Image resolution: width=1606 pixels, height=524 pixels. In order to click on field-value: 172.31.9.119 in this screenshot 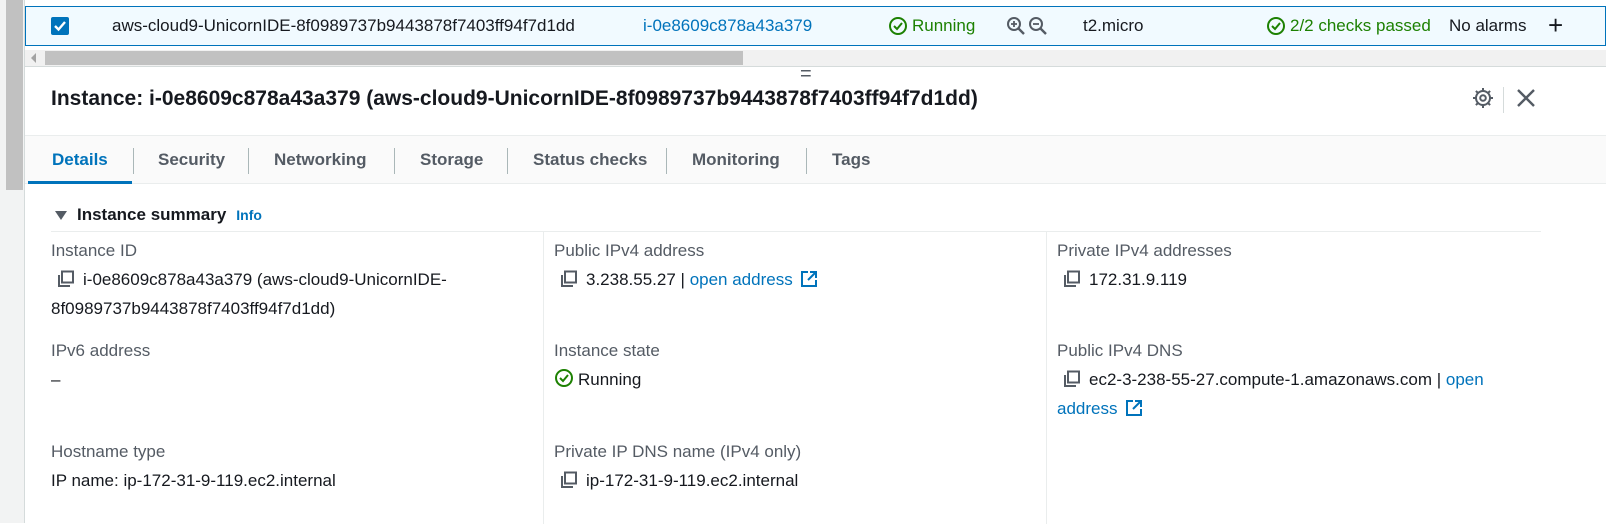, I will do `click(1144, 281)`.